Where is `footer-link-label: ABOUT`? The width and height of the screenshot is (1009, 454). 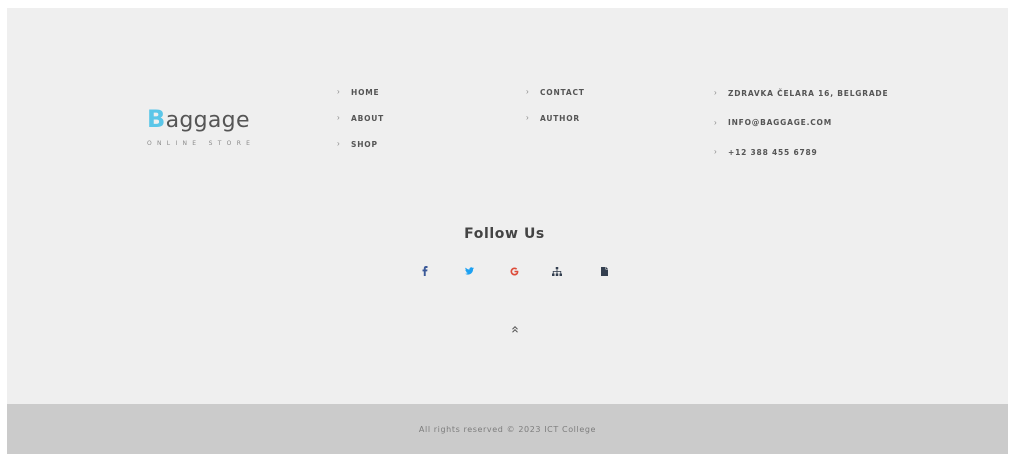
footer-link-label: ABOUT is located at coordinates (368, 118).